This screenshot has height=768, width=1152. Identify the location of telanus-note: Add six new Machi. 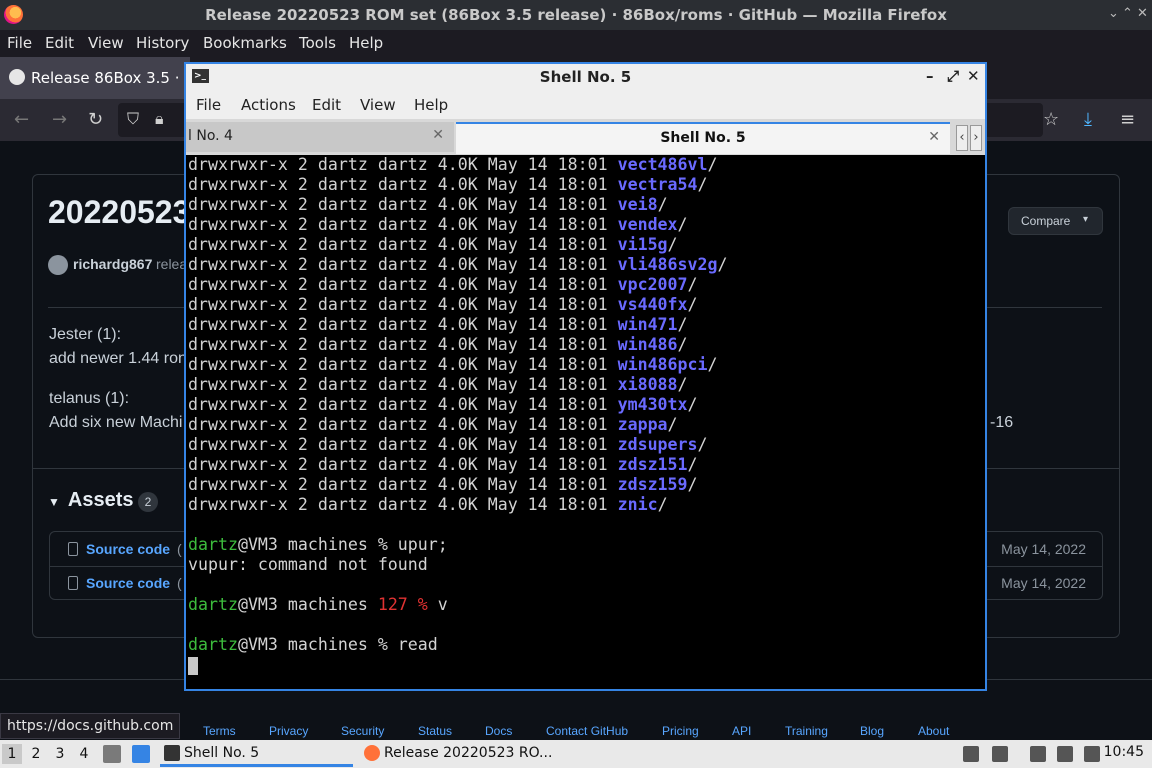
(116, 422).